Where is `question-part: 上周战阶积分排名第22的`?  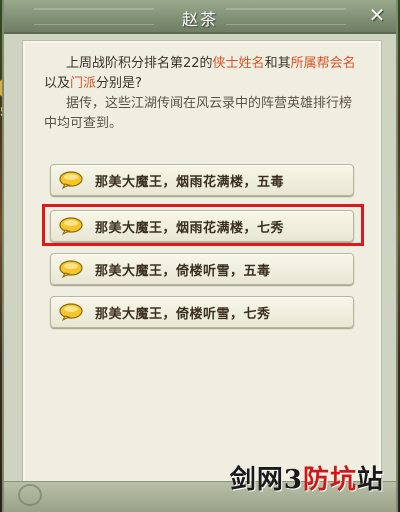
question-part: 上周战阶积分排名第22的 is located at coordinates (139, 63).